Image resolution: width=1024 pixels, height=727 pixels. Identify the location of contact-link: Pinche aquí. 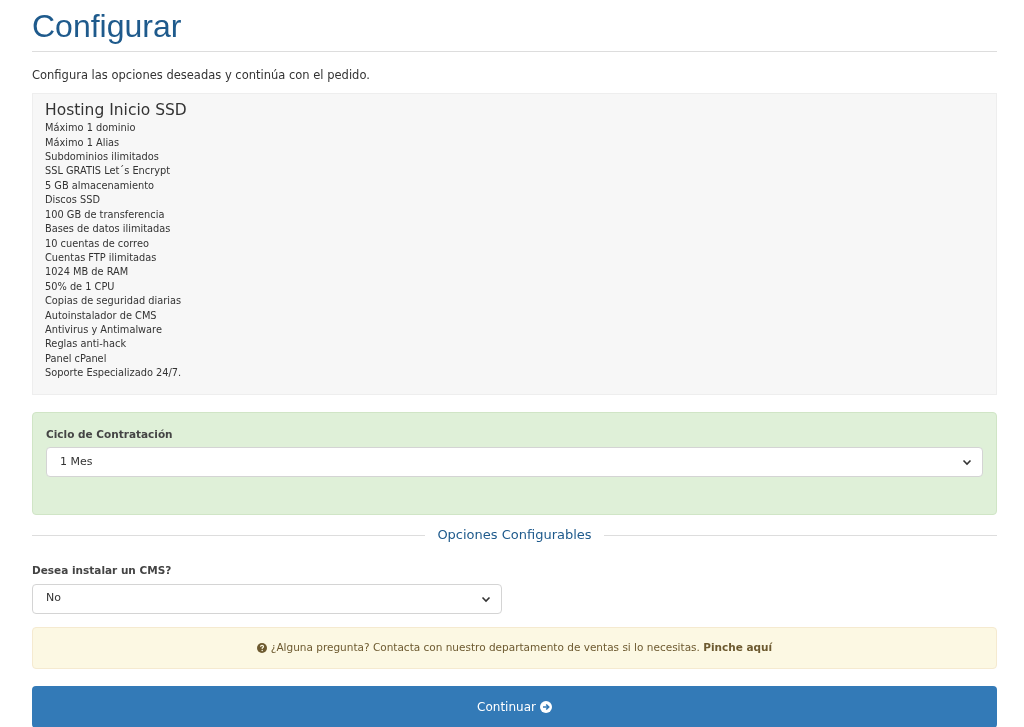
(738, 646).